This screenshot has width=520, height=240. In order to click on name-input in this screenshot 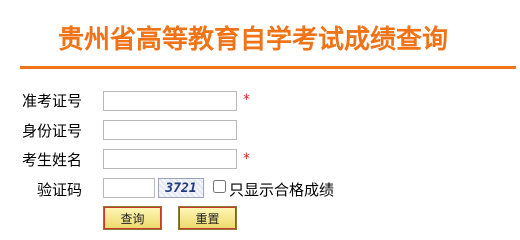, I will do `click(170, 159)`.